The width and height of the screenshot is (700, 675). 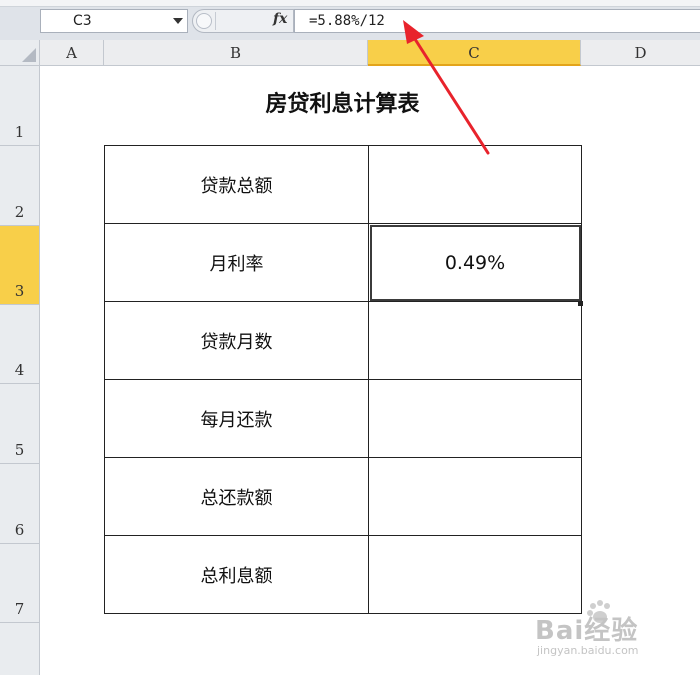 What do you see at coordinates (475, 184) in the screenshot?
I see `value-cell-c2` at bounding box center [475, 184].